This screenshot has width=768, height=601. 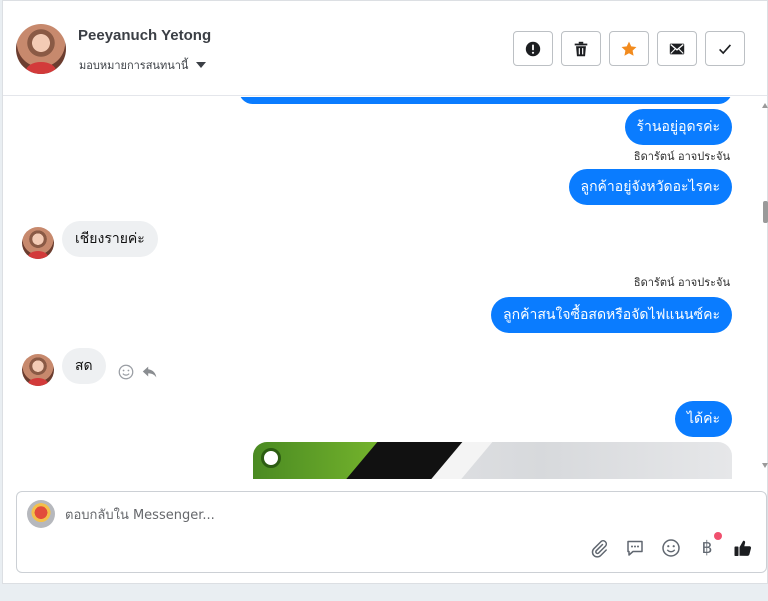 I want to click on paperclip-icon, so click(x=599, y=549).